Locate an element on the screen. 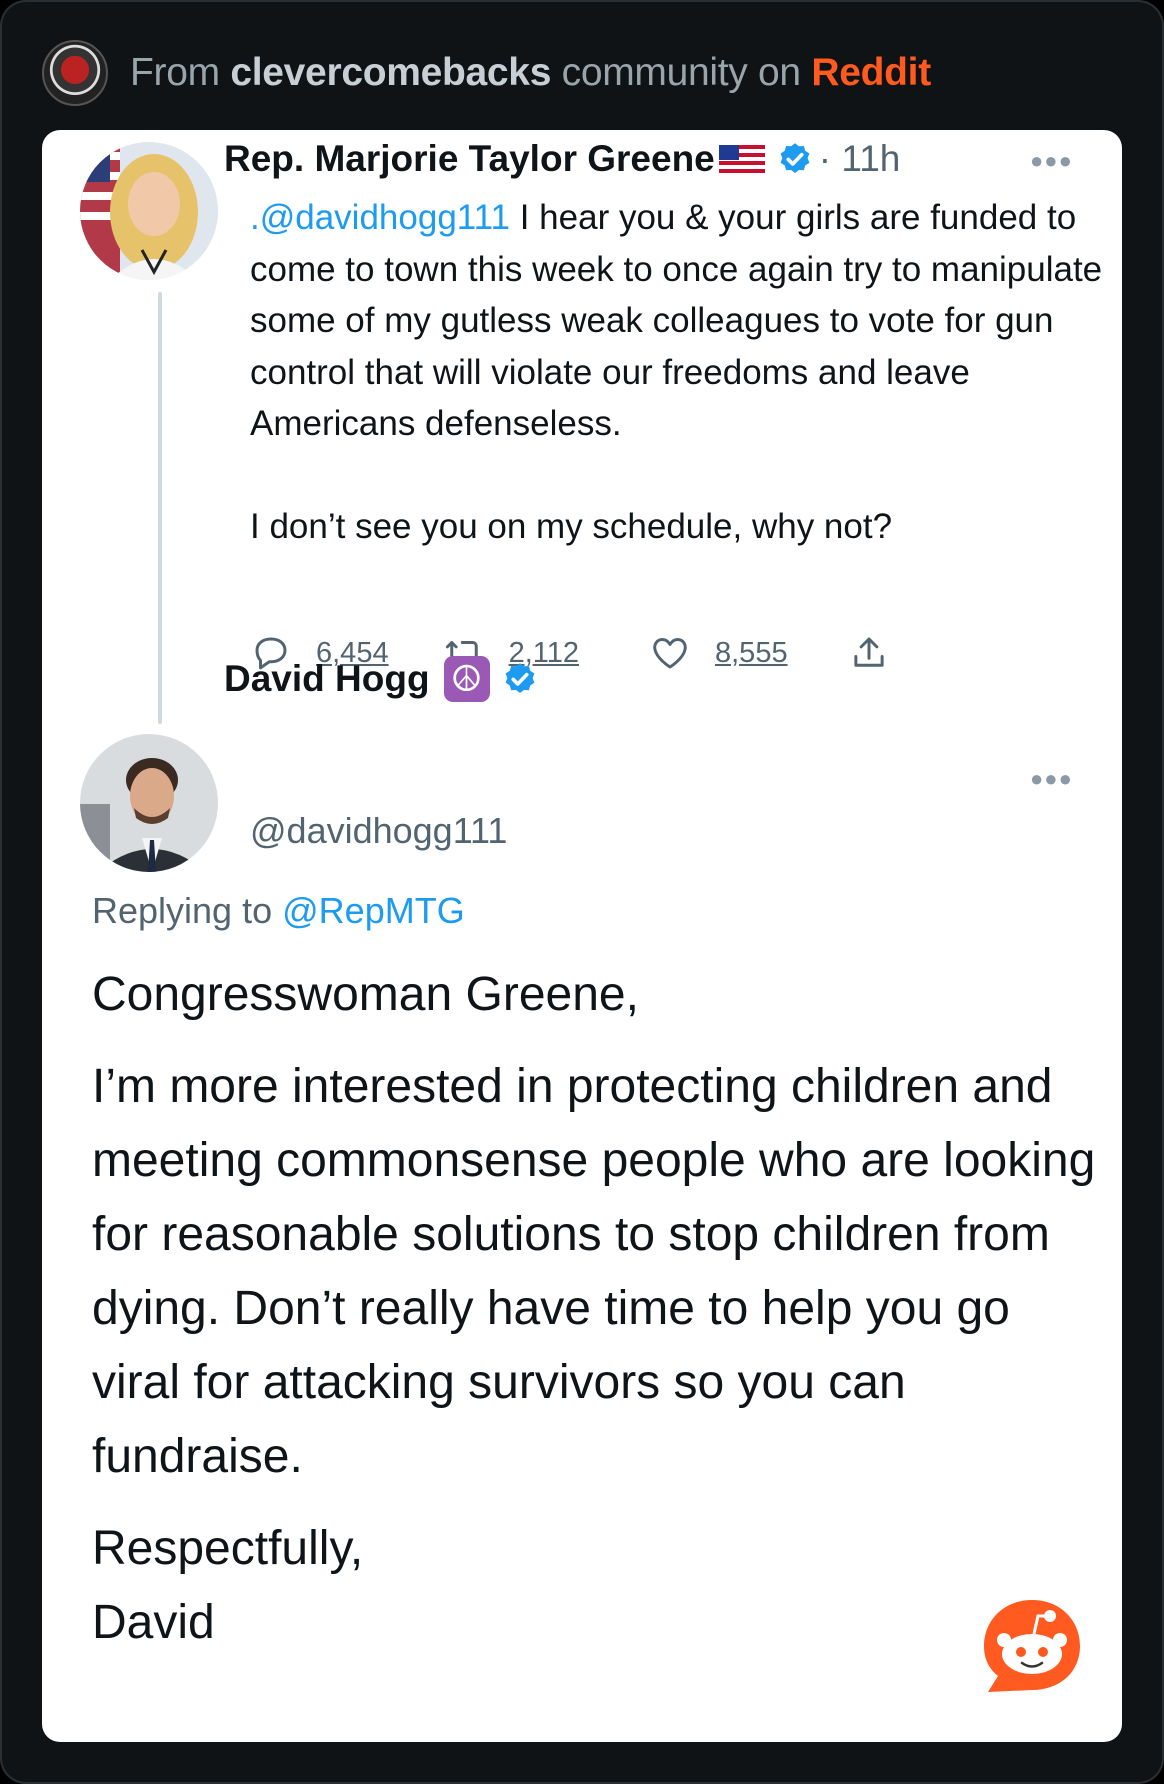 This screenshot has height=1784, width=1164. peace-symbol-icon: ☮ is located at coordinates (466, 679).